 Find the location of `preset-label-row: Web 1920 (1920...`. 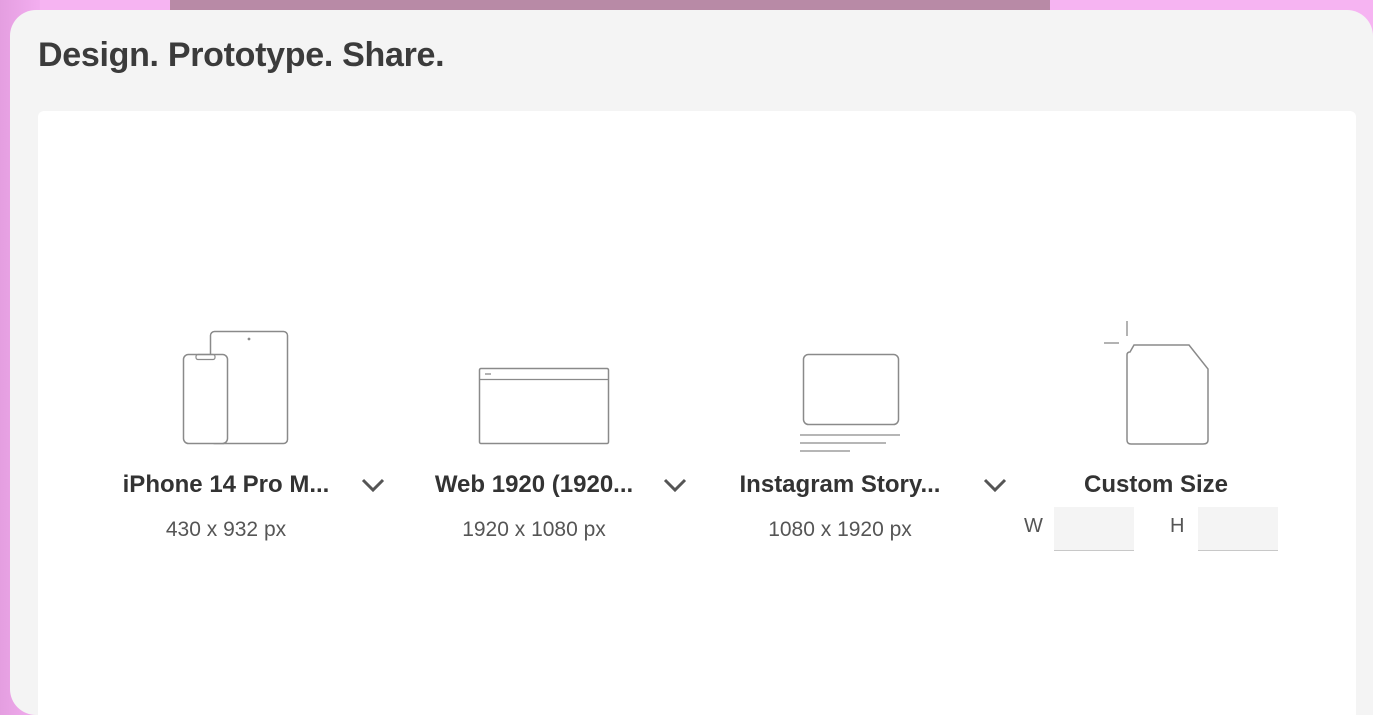

preset-label-row: Web 1920 (1920... is located at coordinates (550, 486).